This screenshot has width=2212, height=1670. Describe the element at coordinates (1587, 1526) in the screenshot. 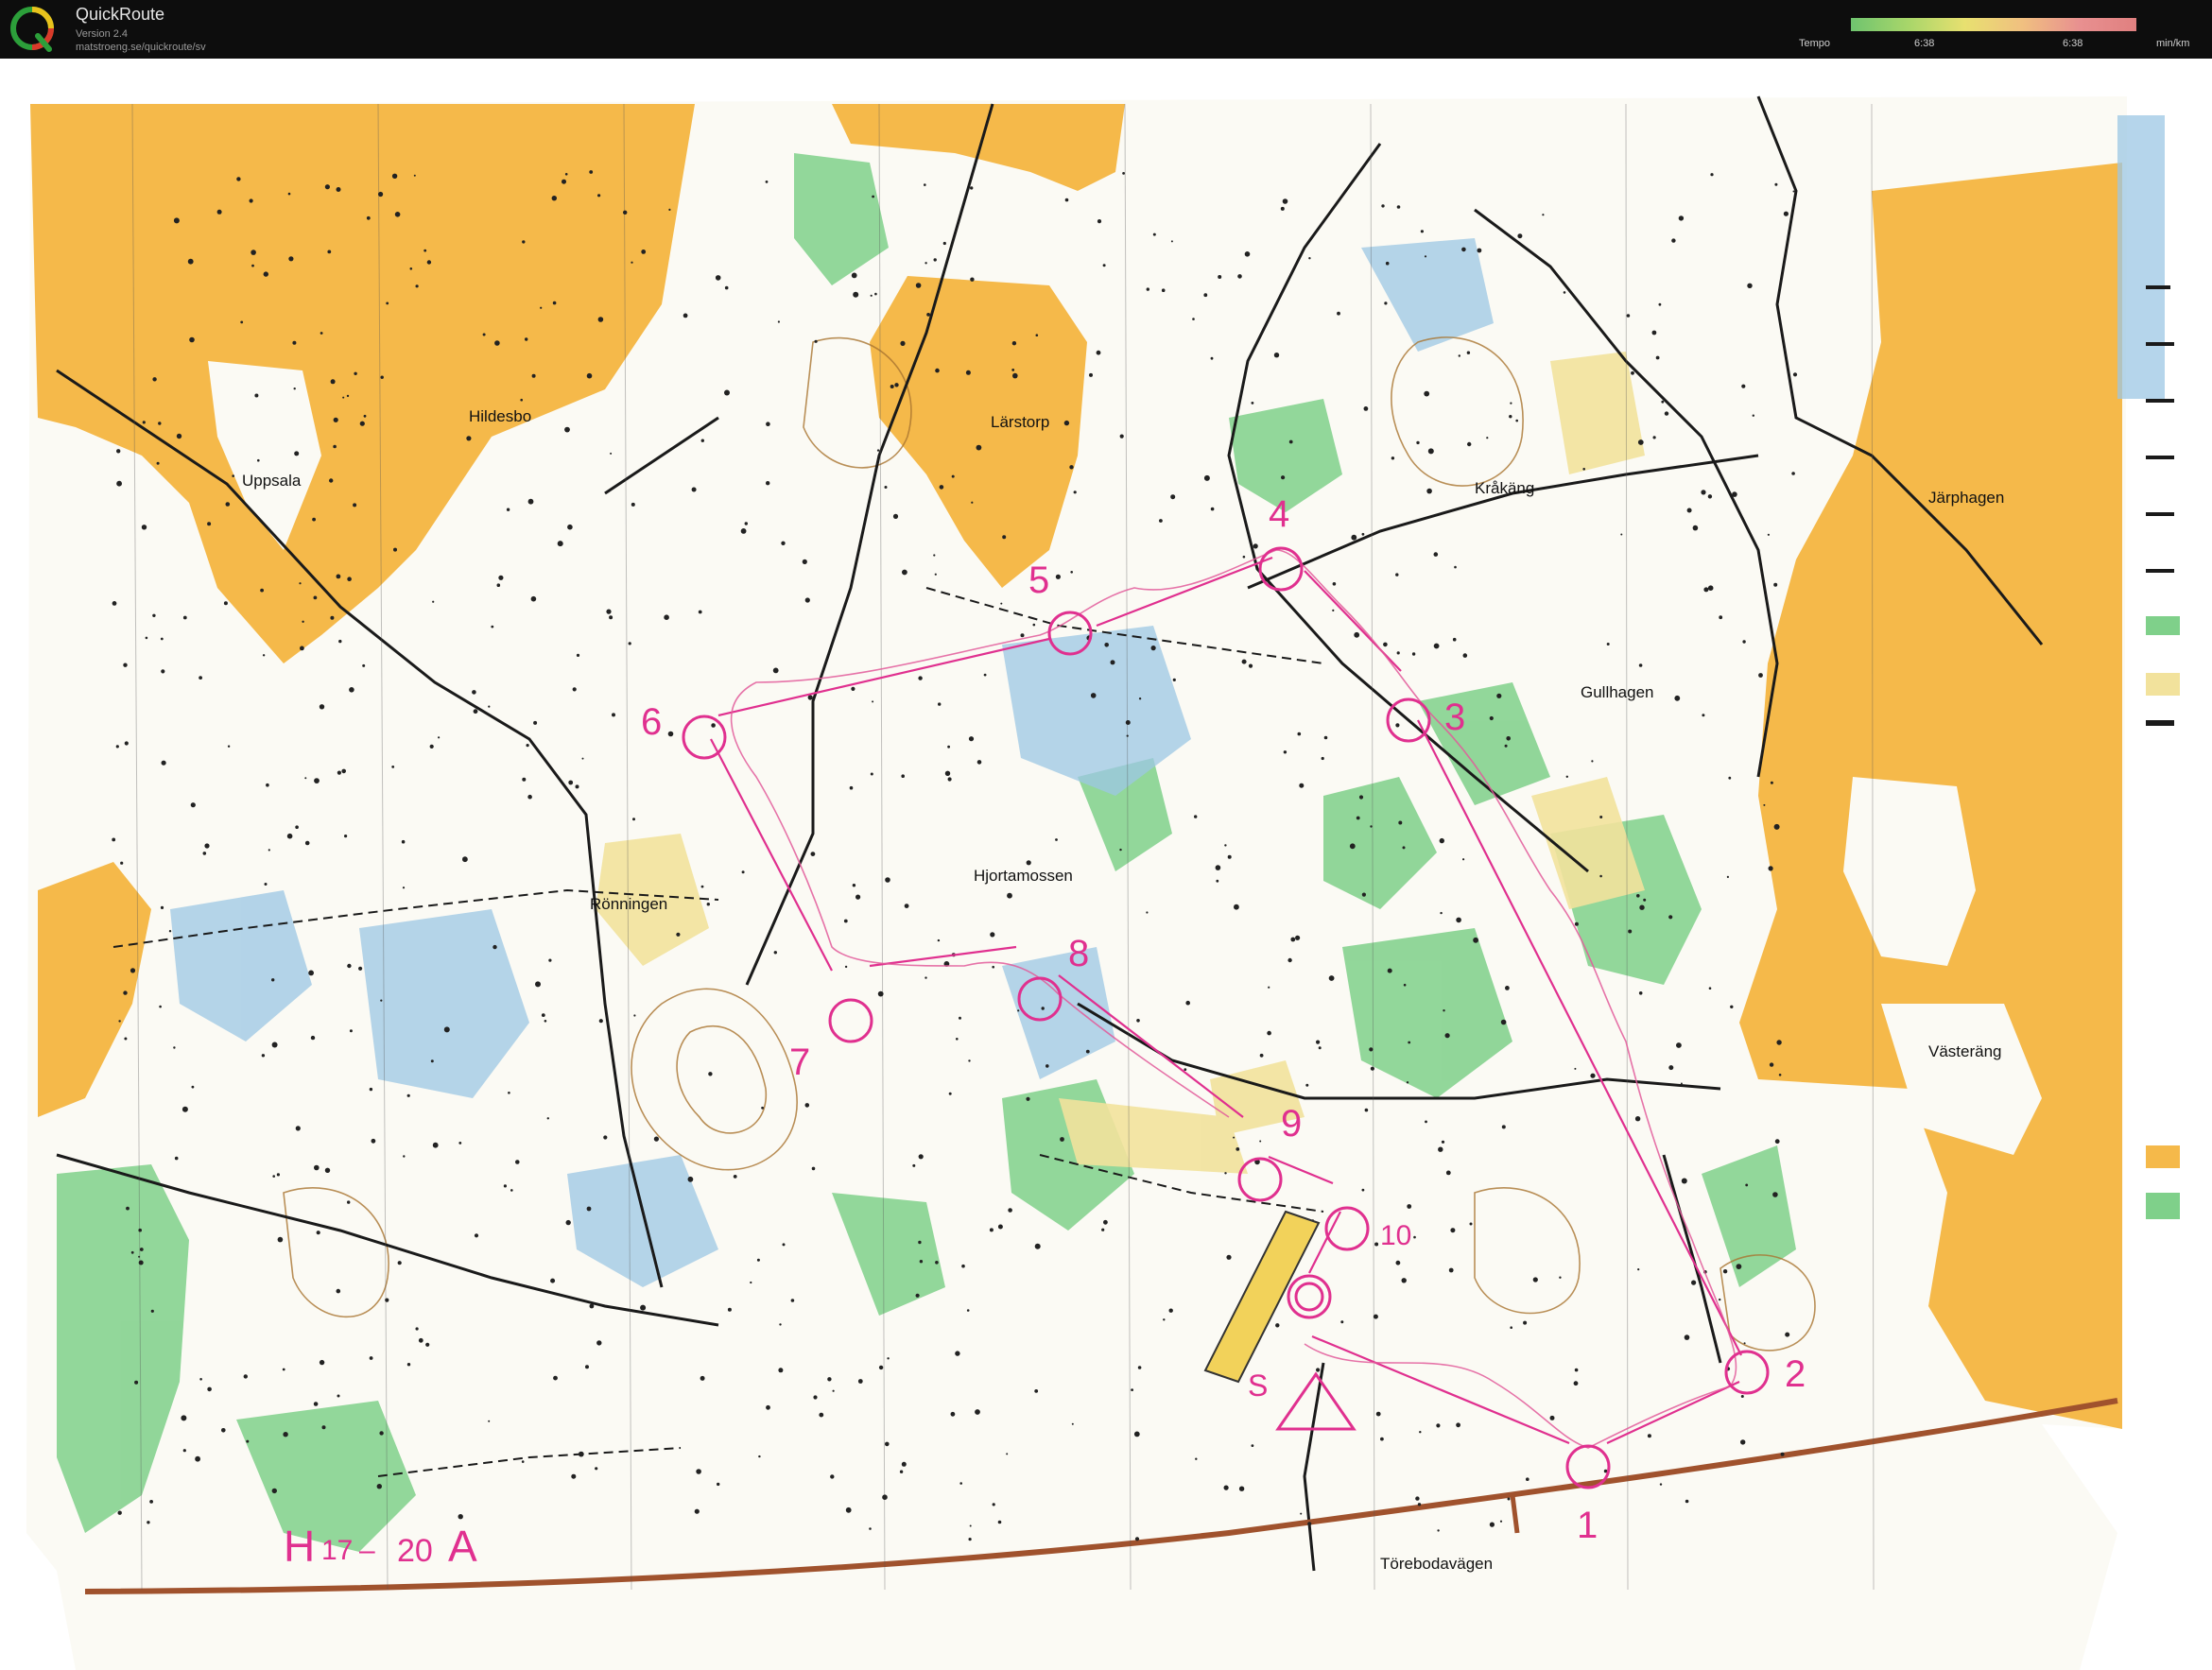

I see `control-1-number: 1` at that location.